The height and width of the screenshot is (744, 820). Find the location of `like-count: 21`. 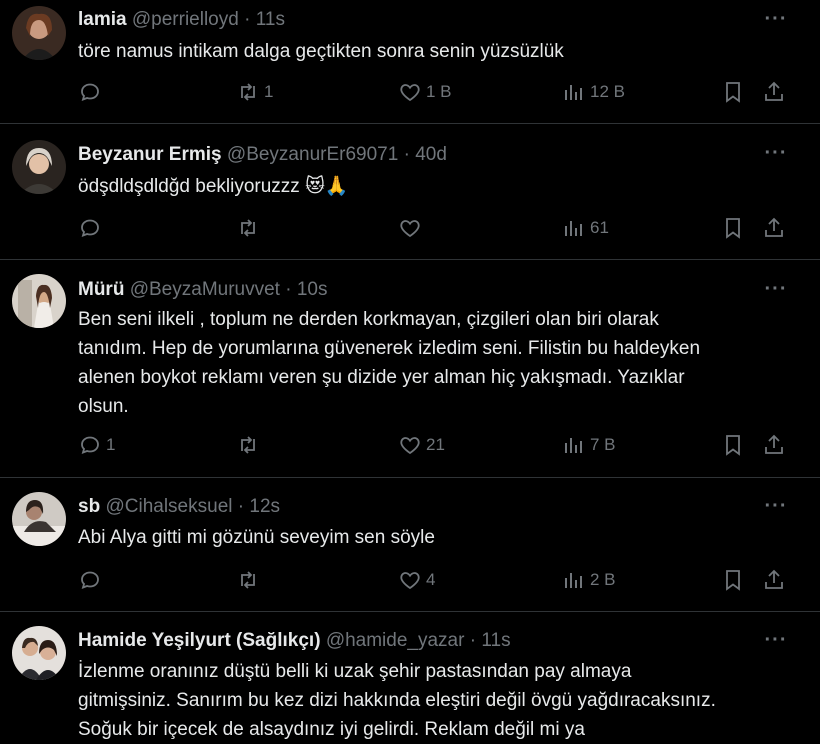

like-count: 21 is located at coordinates (435, 444).